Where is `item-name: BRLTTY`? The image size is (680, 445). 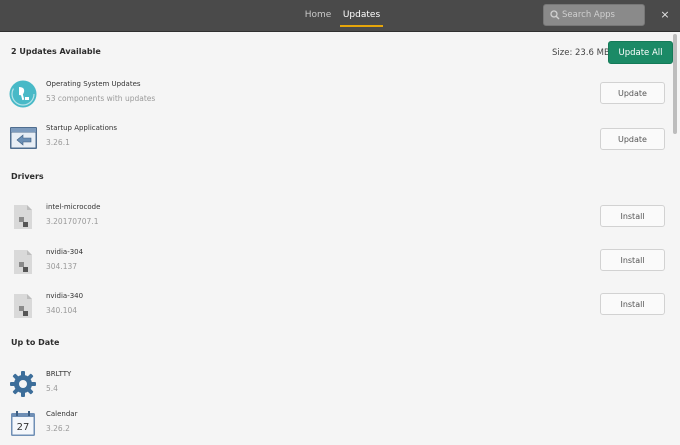
item-name: BRLTTY is located at coordinates (59, 374).